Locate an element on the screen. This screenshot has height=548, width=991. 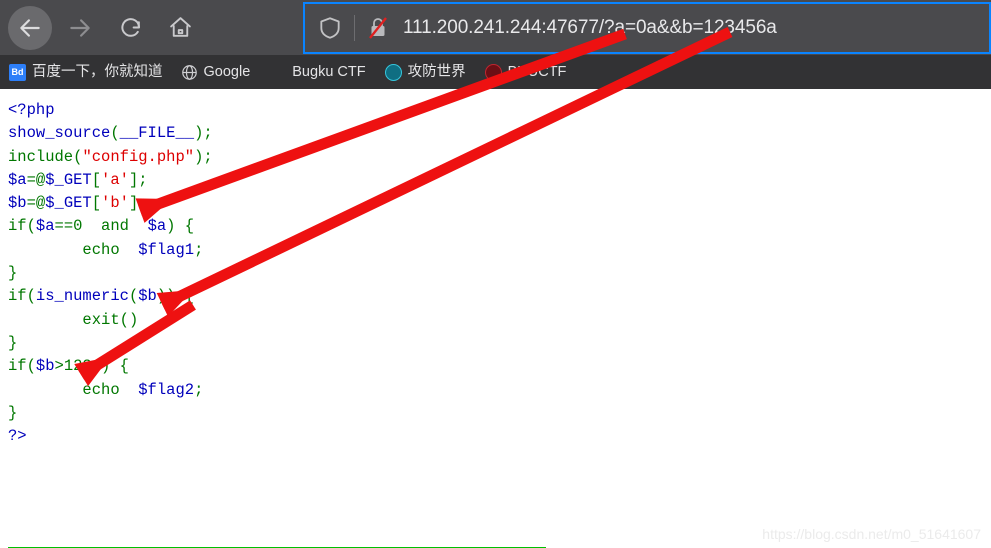
code-token: and is located at coordinates (115, 226).